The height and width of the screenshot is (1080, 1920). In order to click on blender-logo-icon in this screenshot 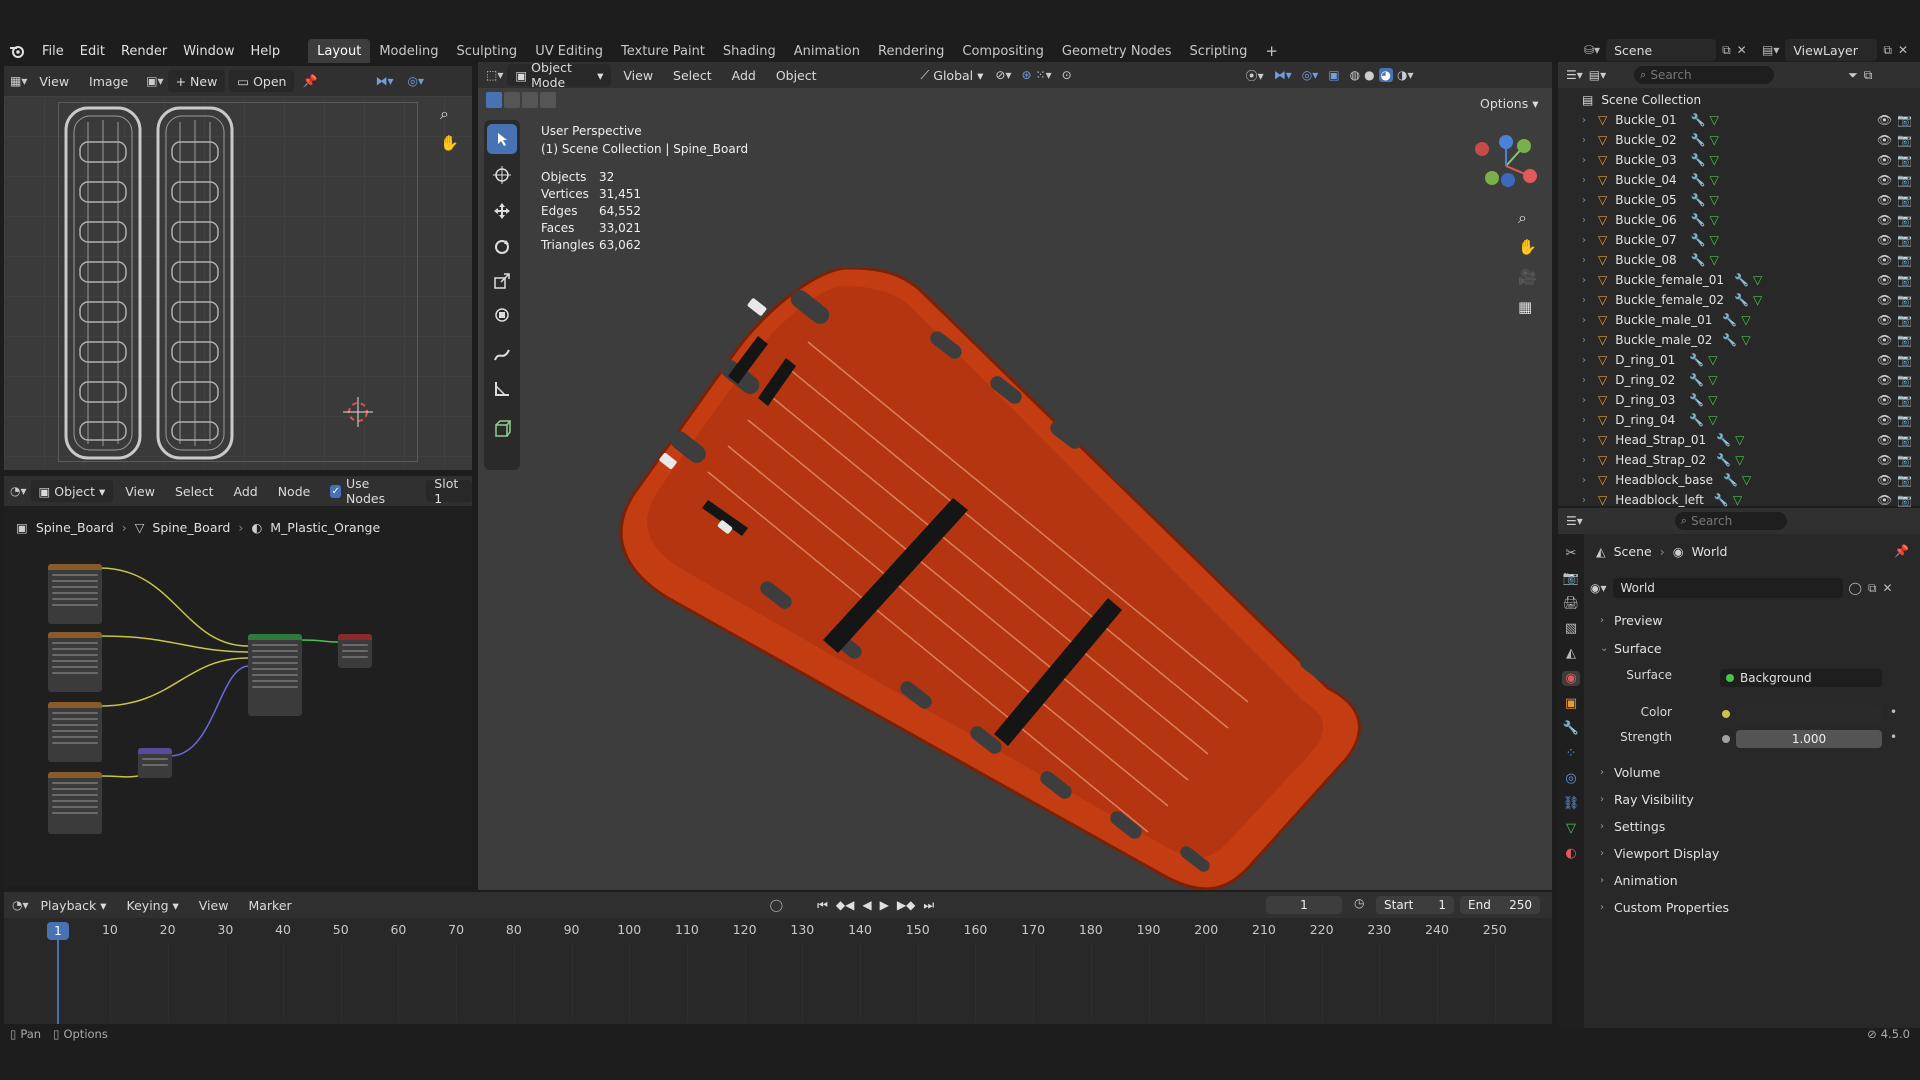, I will do `click(17, 51)`.